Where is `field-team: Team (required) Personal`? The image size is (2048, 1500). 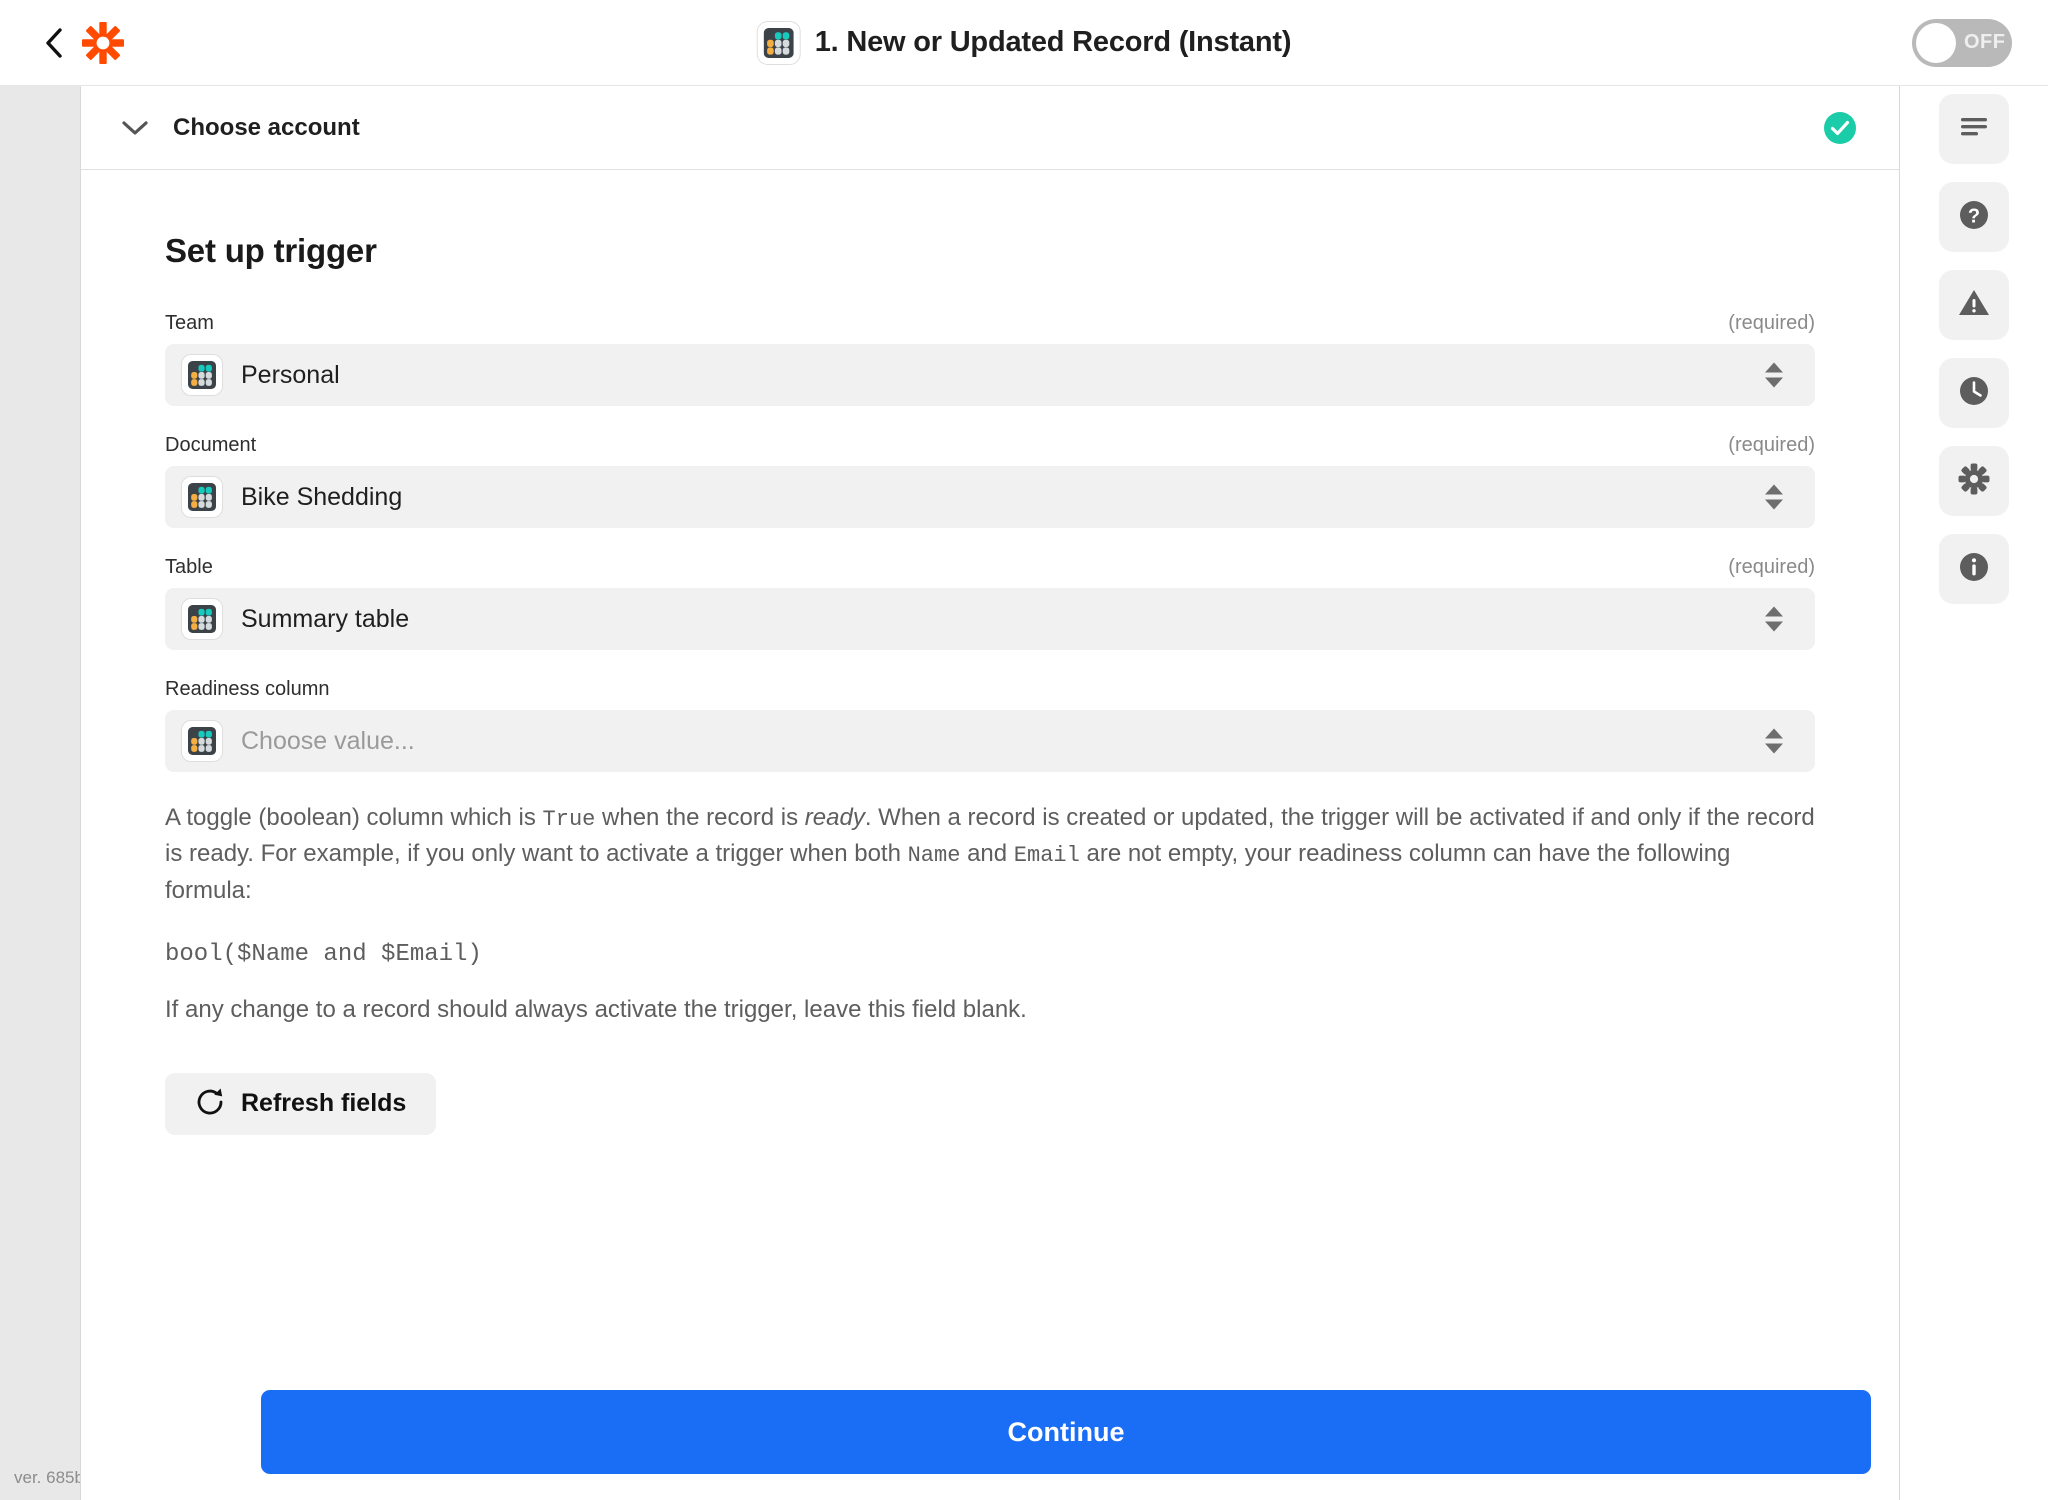
field-team: Team (required) Personal is located at coordinates (990, 359).